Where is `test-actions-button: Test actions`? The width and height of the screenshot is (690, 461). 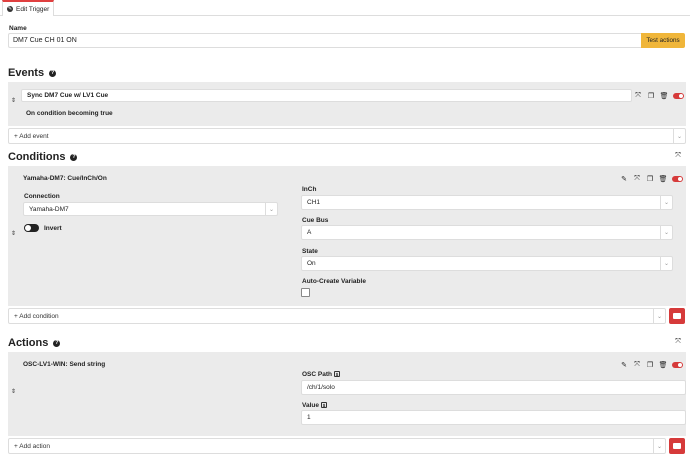
test-actions-button: Test actions is located at coordinates (663, 40).